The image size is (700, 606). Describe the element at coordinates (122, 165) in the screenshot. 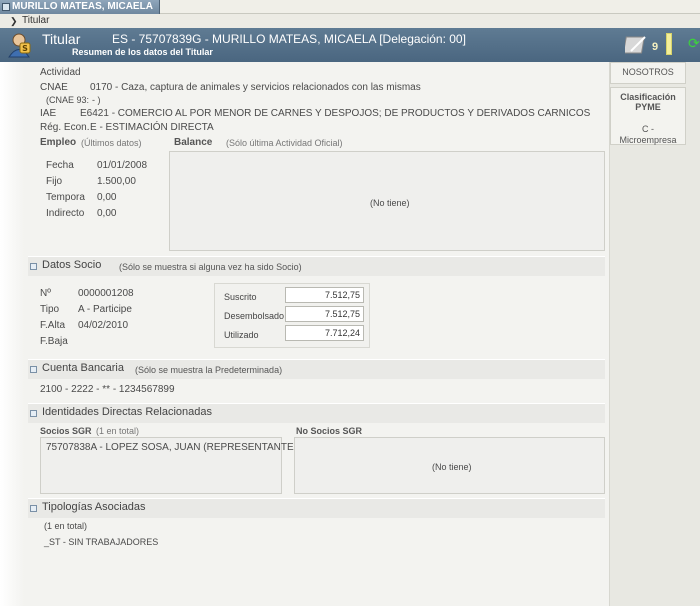

I see `empleo-fecha-value: 01/01/2008` at that location.